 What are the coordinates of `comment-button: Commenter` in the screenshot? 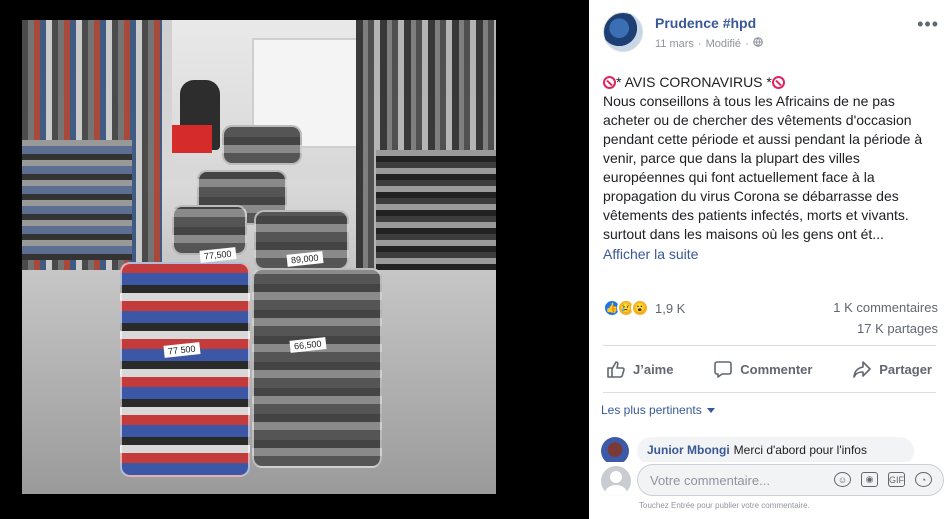 It's located at (763, 369).